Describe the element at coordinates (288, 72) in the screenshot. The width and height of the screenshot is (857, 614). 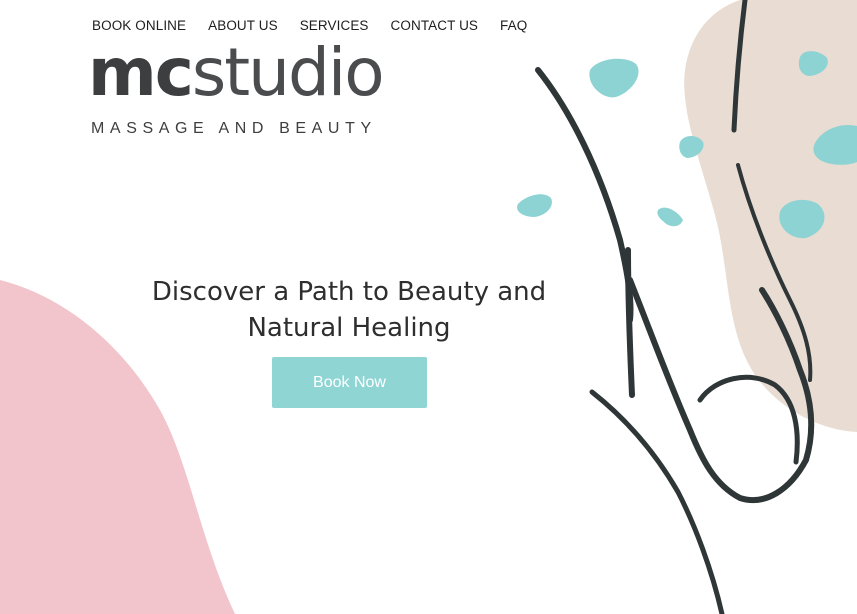
I see `logo-wordmark-light: studio` at that location.